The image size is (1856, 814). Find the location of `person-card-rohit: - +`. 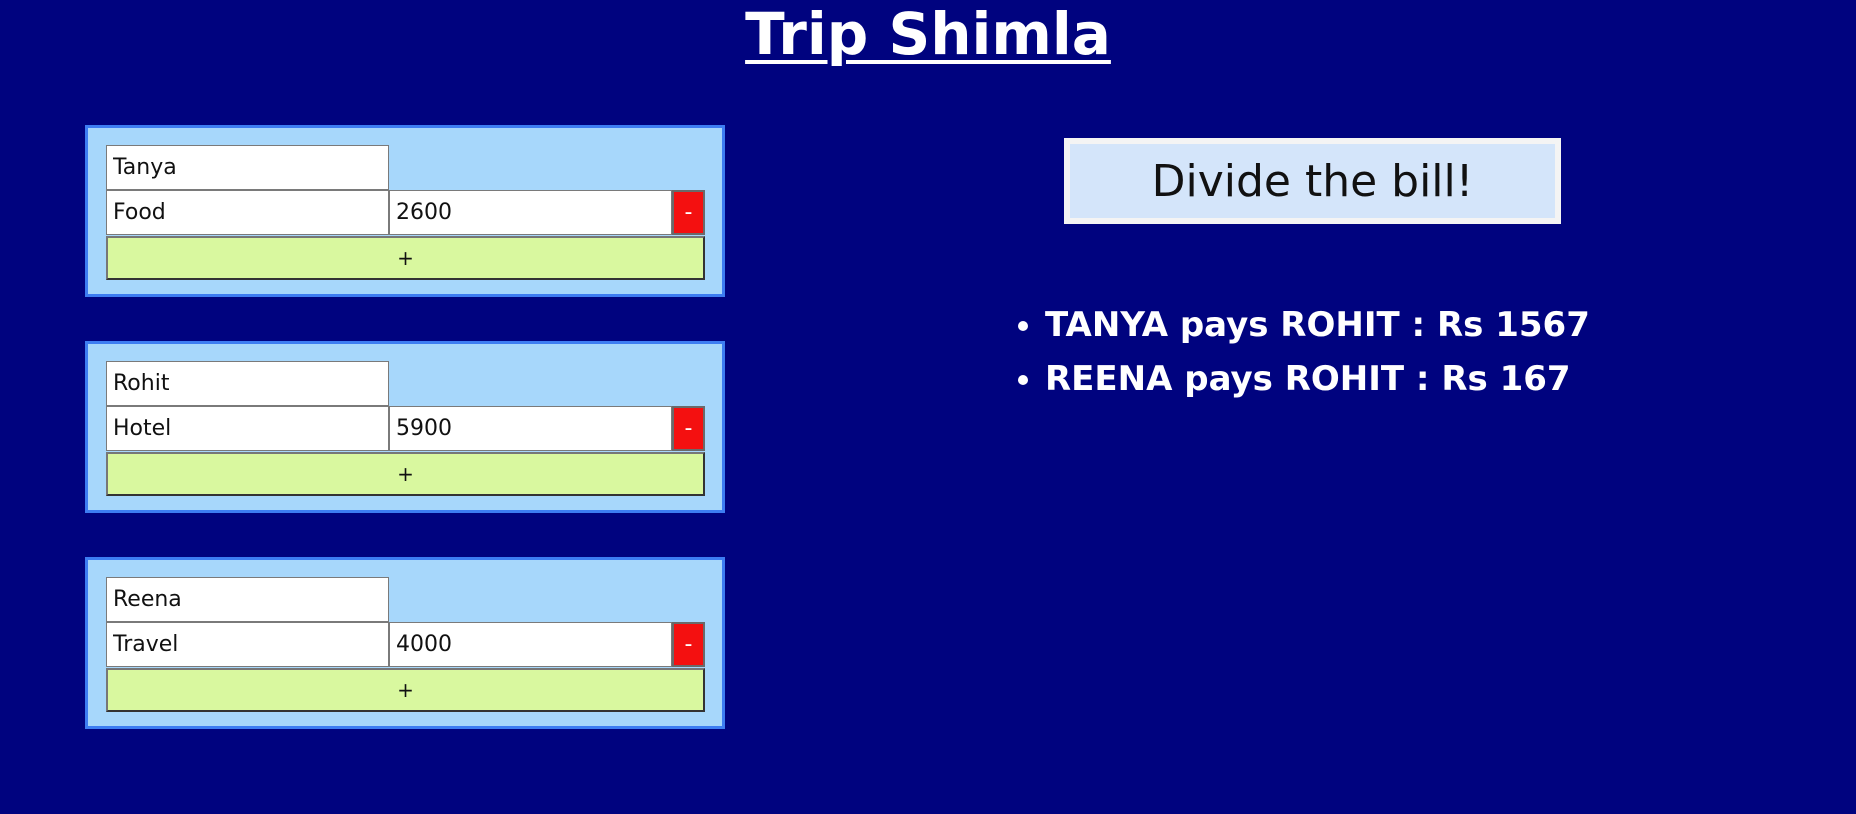

person-card-rohit: - + is located at coordinates (405, 427).